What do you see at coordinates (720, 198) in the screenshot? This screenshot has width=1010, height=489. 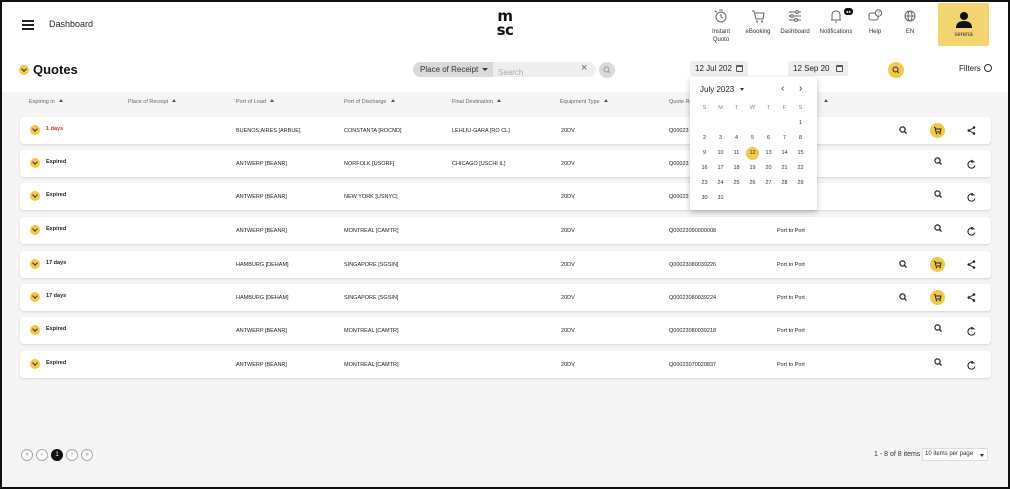 I see `calendar-day: 31` at bounding box center [720, 198].